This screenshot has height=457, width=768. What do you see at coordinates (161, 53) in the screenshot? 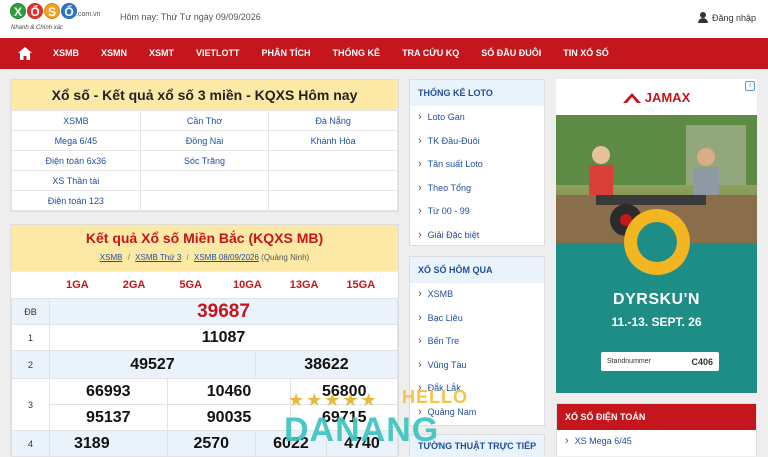
I see `nav-item-xsmt: XSMT` at bounding box center [161, 53].